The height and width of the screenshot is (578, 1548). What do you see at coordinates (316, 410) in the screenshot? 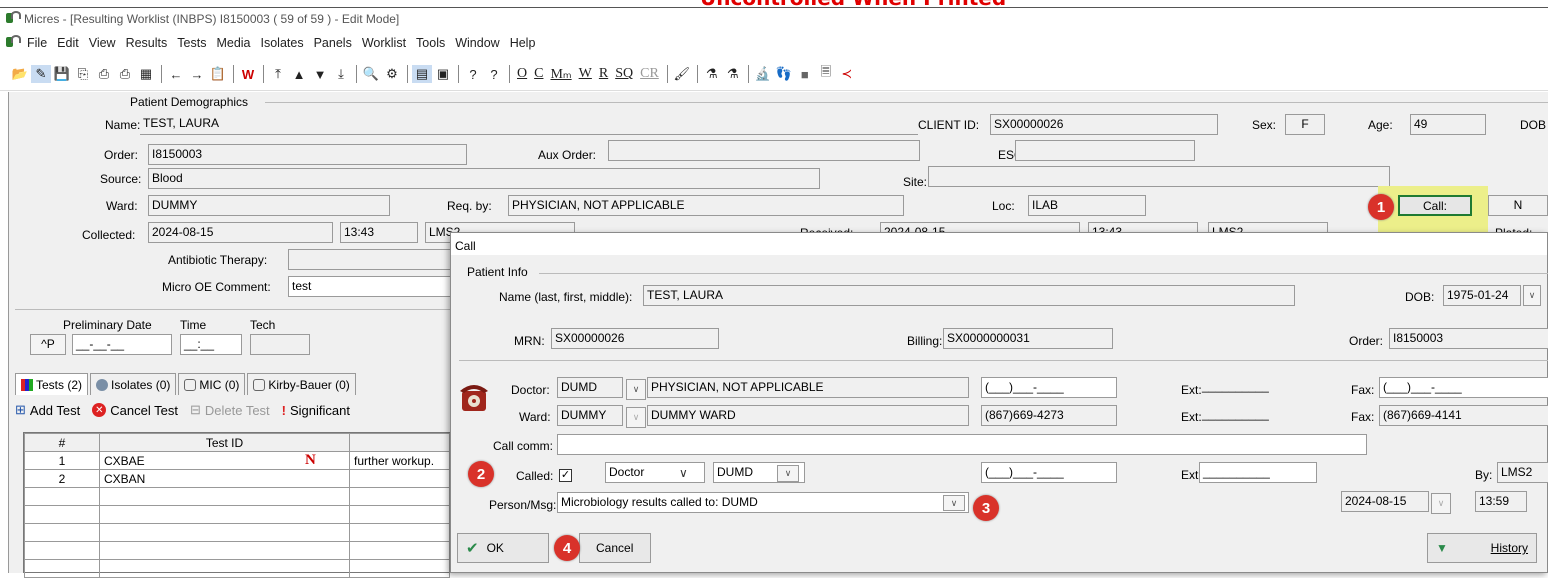
I see `significant-button: ! Significant` at bounding box center [316, 410].